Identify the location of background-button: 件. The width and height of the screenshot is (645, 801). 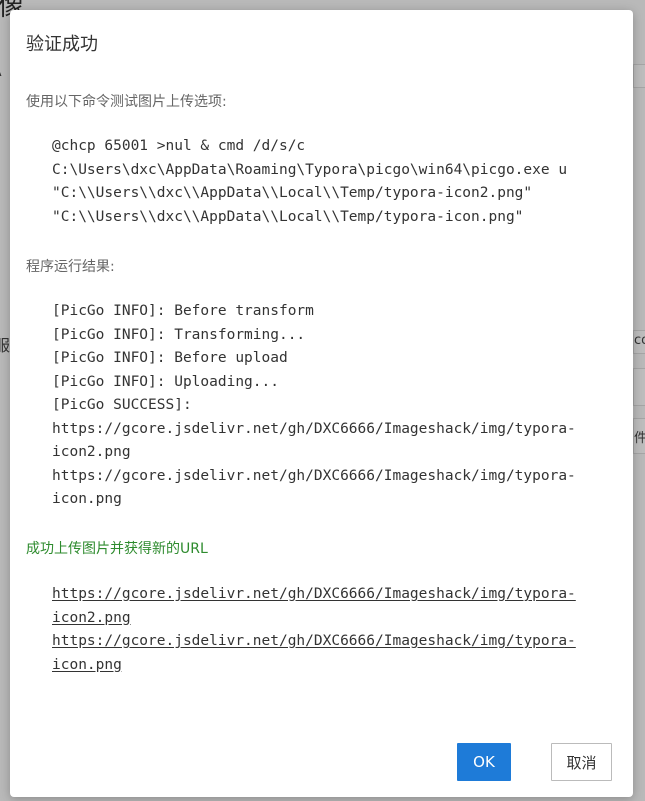
(639, 436).